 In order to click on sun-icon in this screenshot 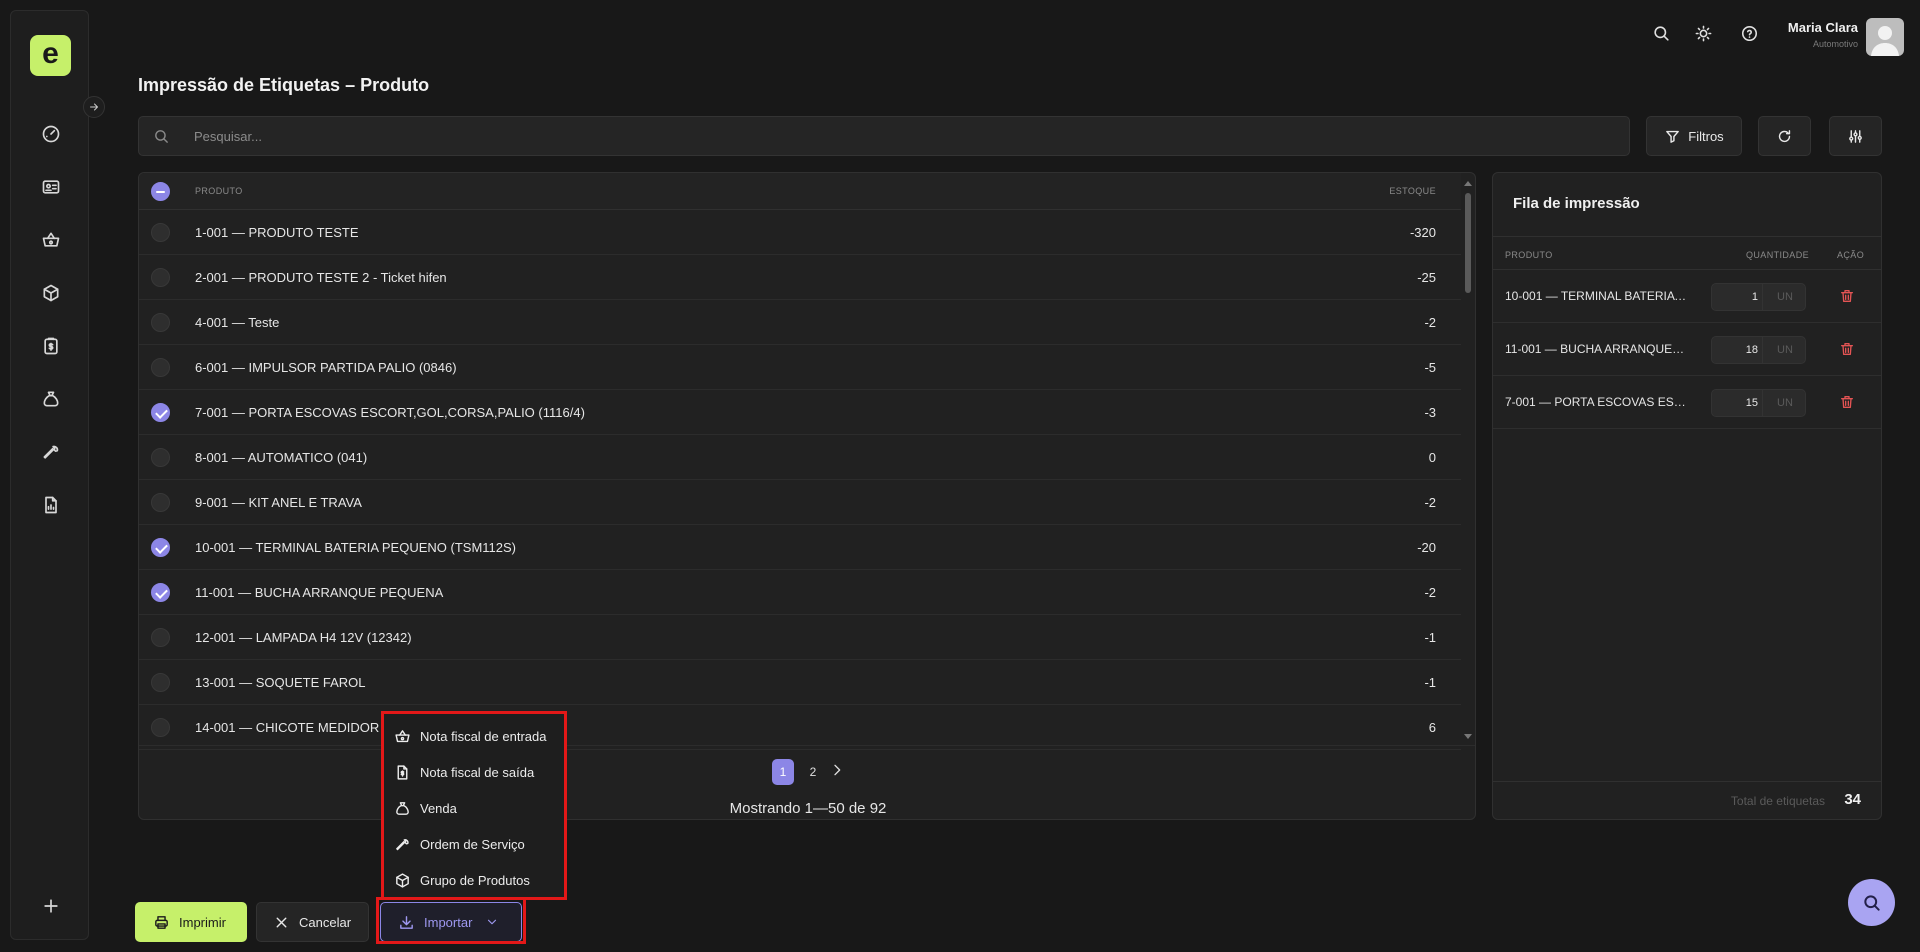, I will do `click(1703, 33)`.